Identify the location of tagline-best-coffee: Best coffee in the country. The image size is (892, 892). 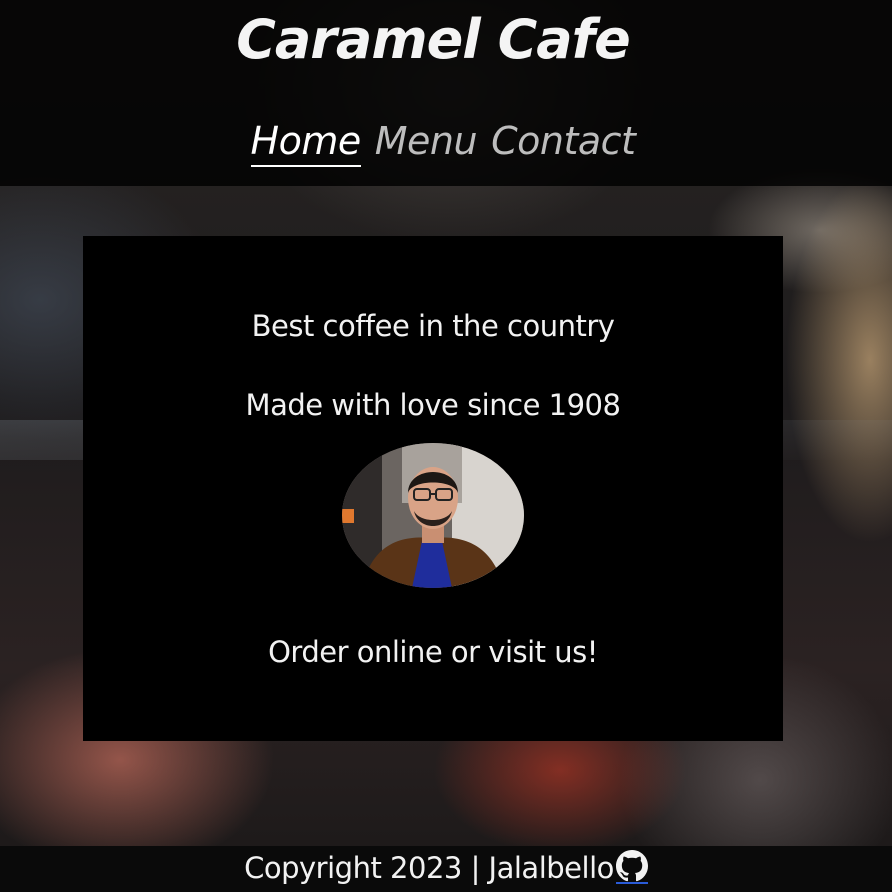
(433, 326).